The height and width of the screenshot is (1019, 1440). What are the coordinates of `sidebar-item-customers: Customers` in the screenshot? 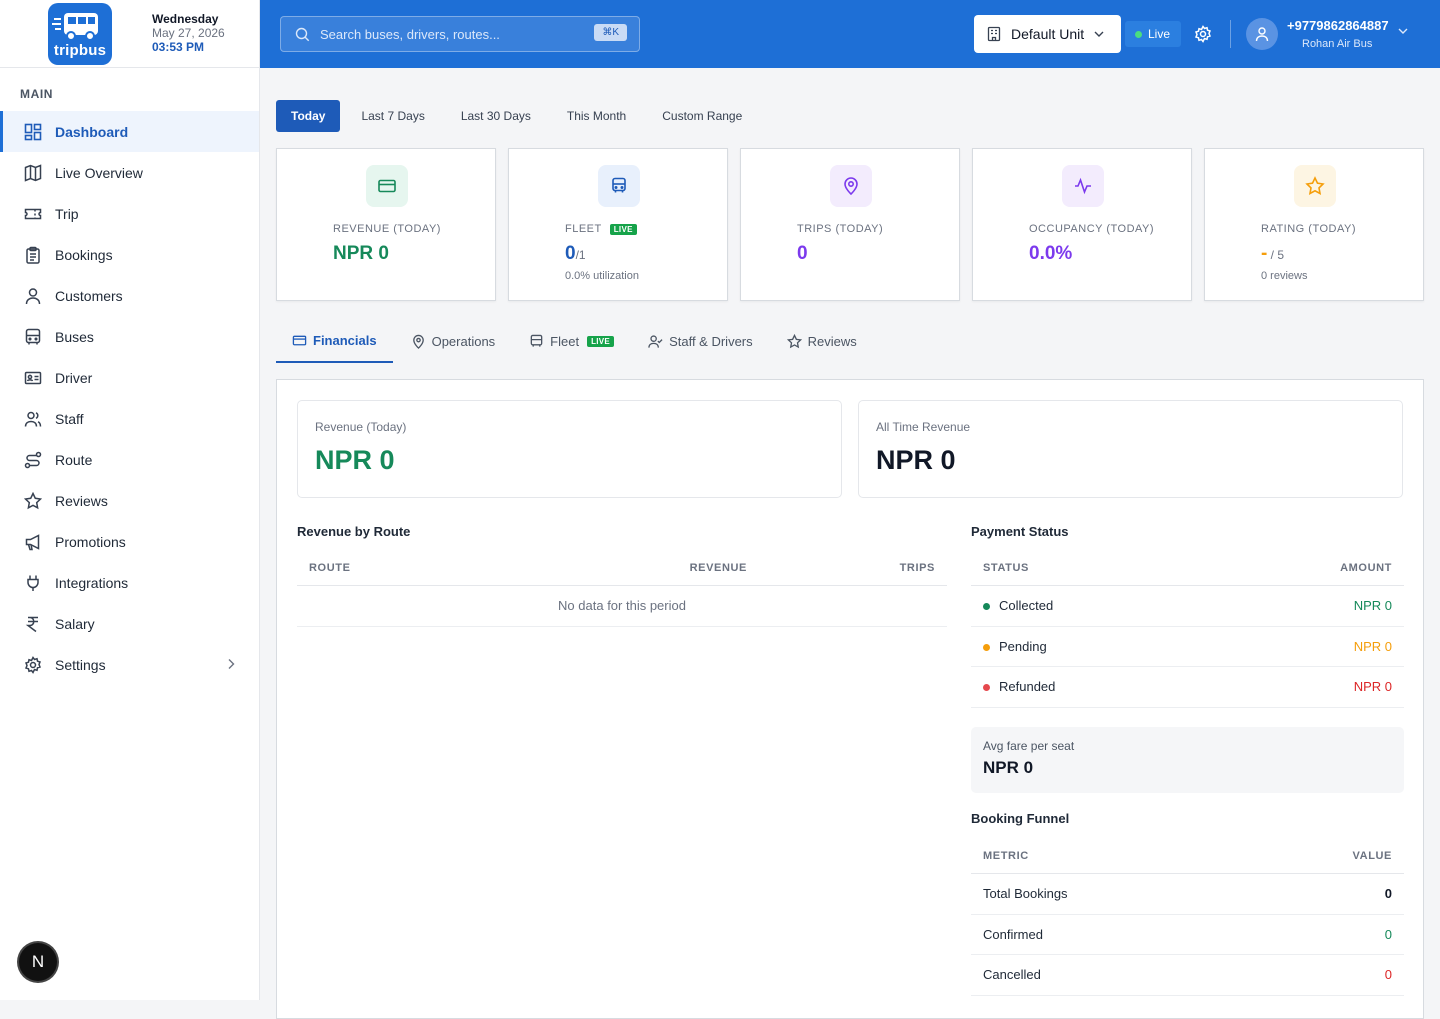 It's located at (129, 295).